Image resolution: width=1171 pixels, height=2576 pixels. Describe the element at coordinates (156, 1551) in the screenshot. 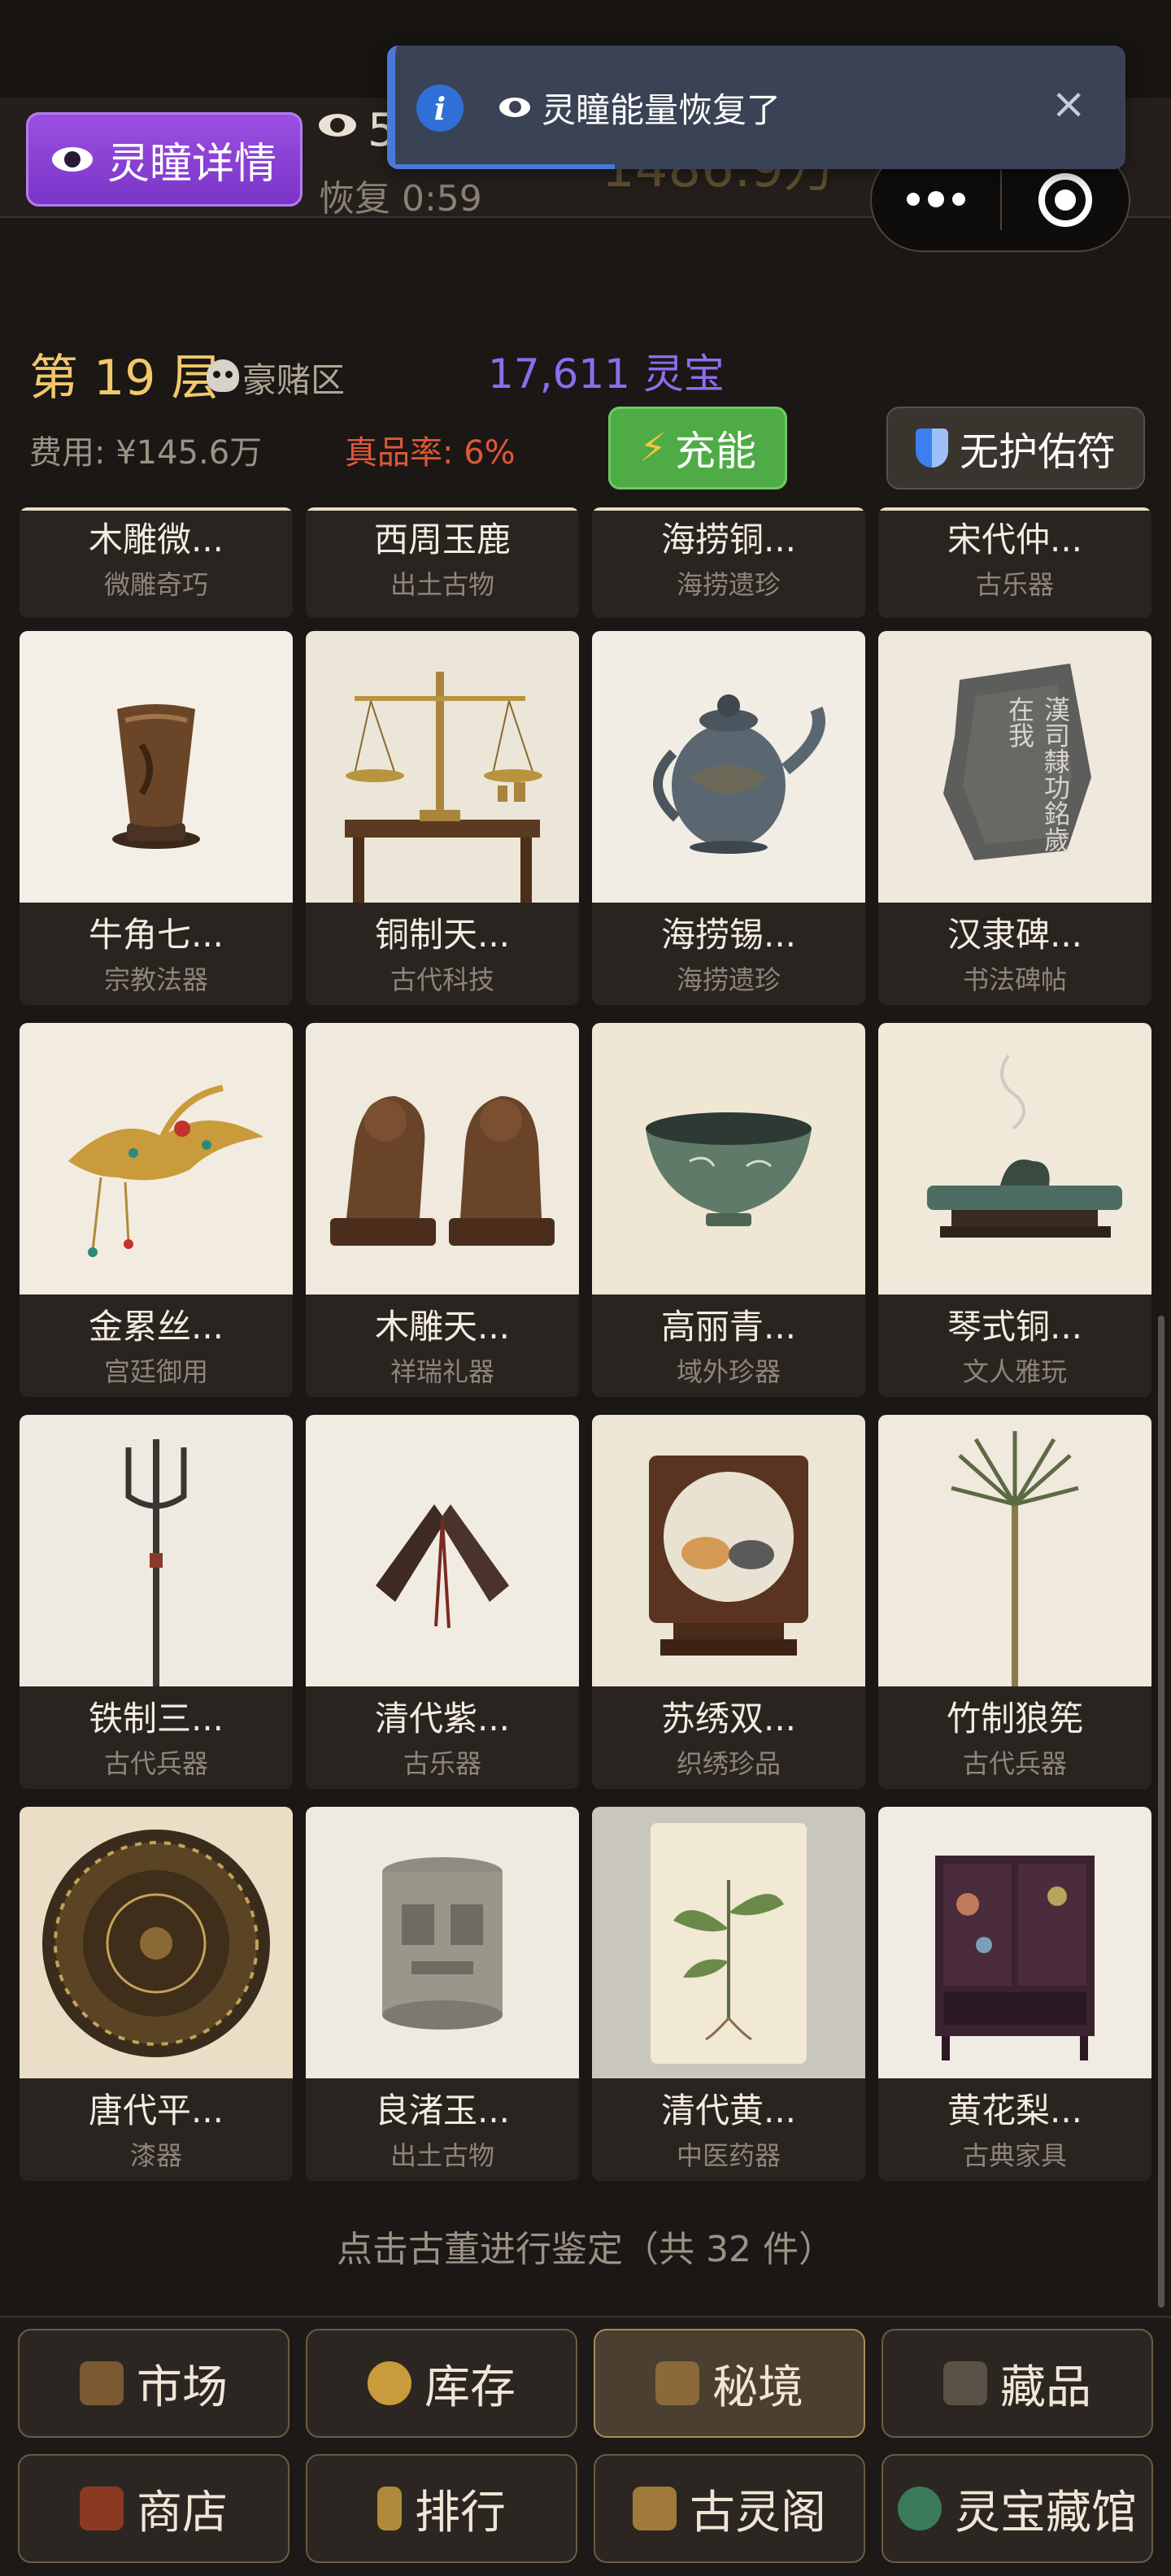

I see `iron-trident-icon` at that location.